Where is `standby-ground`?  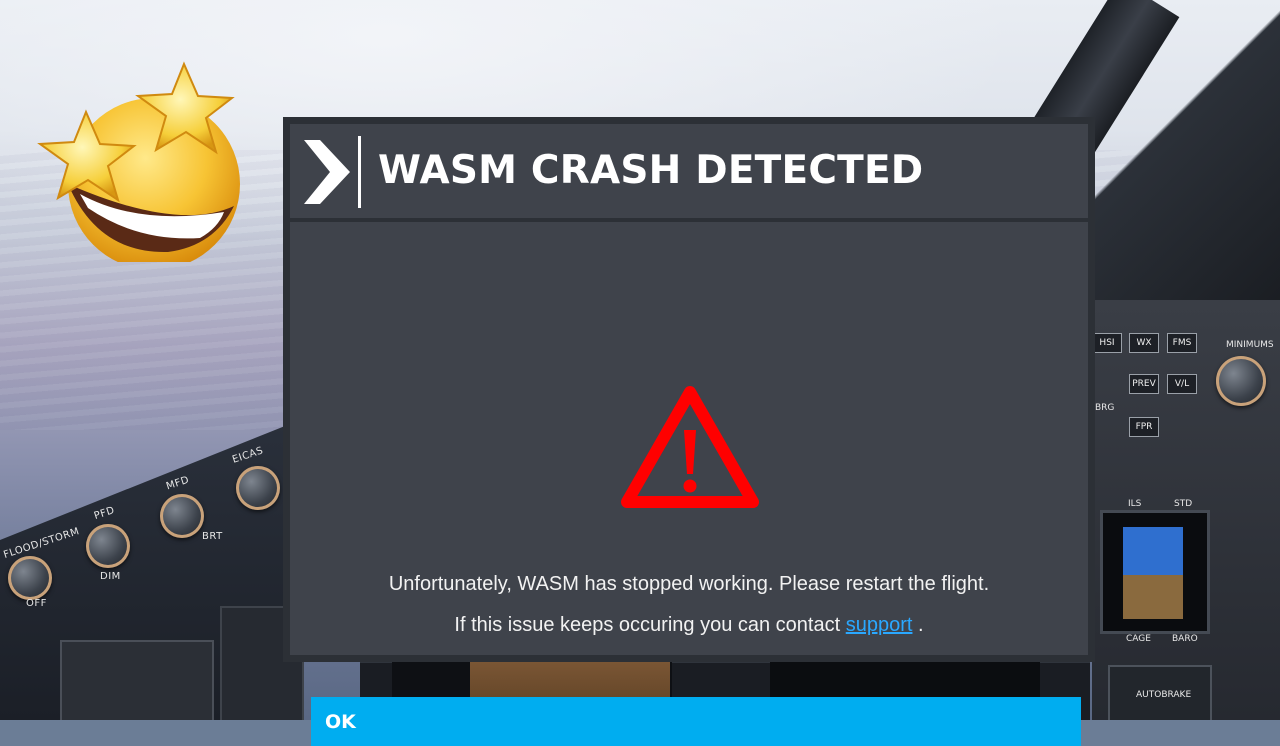 standby-ground is located at coordinates (1153, 597).